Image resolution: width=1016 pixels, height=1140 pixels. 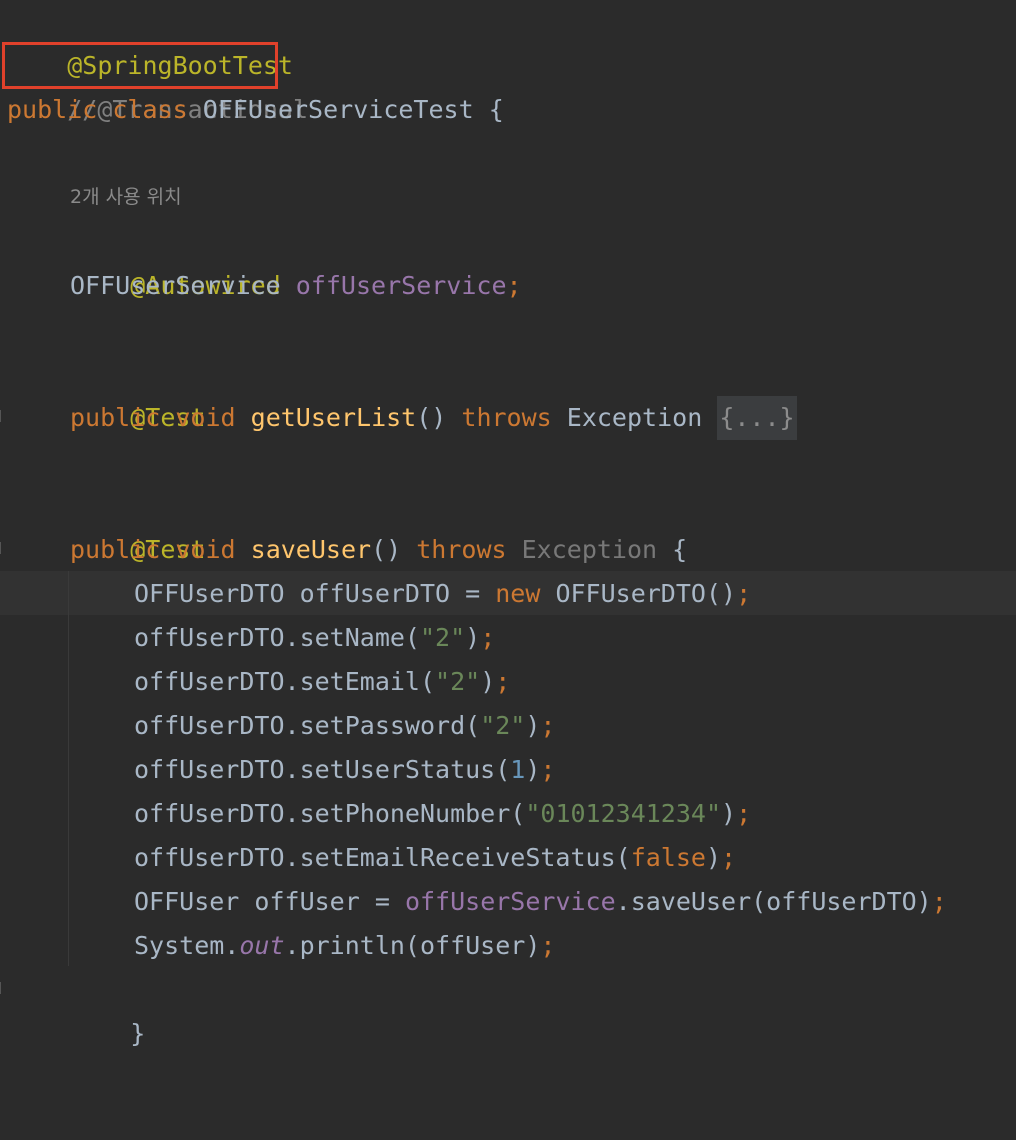 I want to click on method-name: saveUser, so click(x=311, y=549).